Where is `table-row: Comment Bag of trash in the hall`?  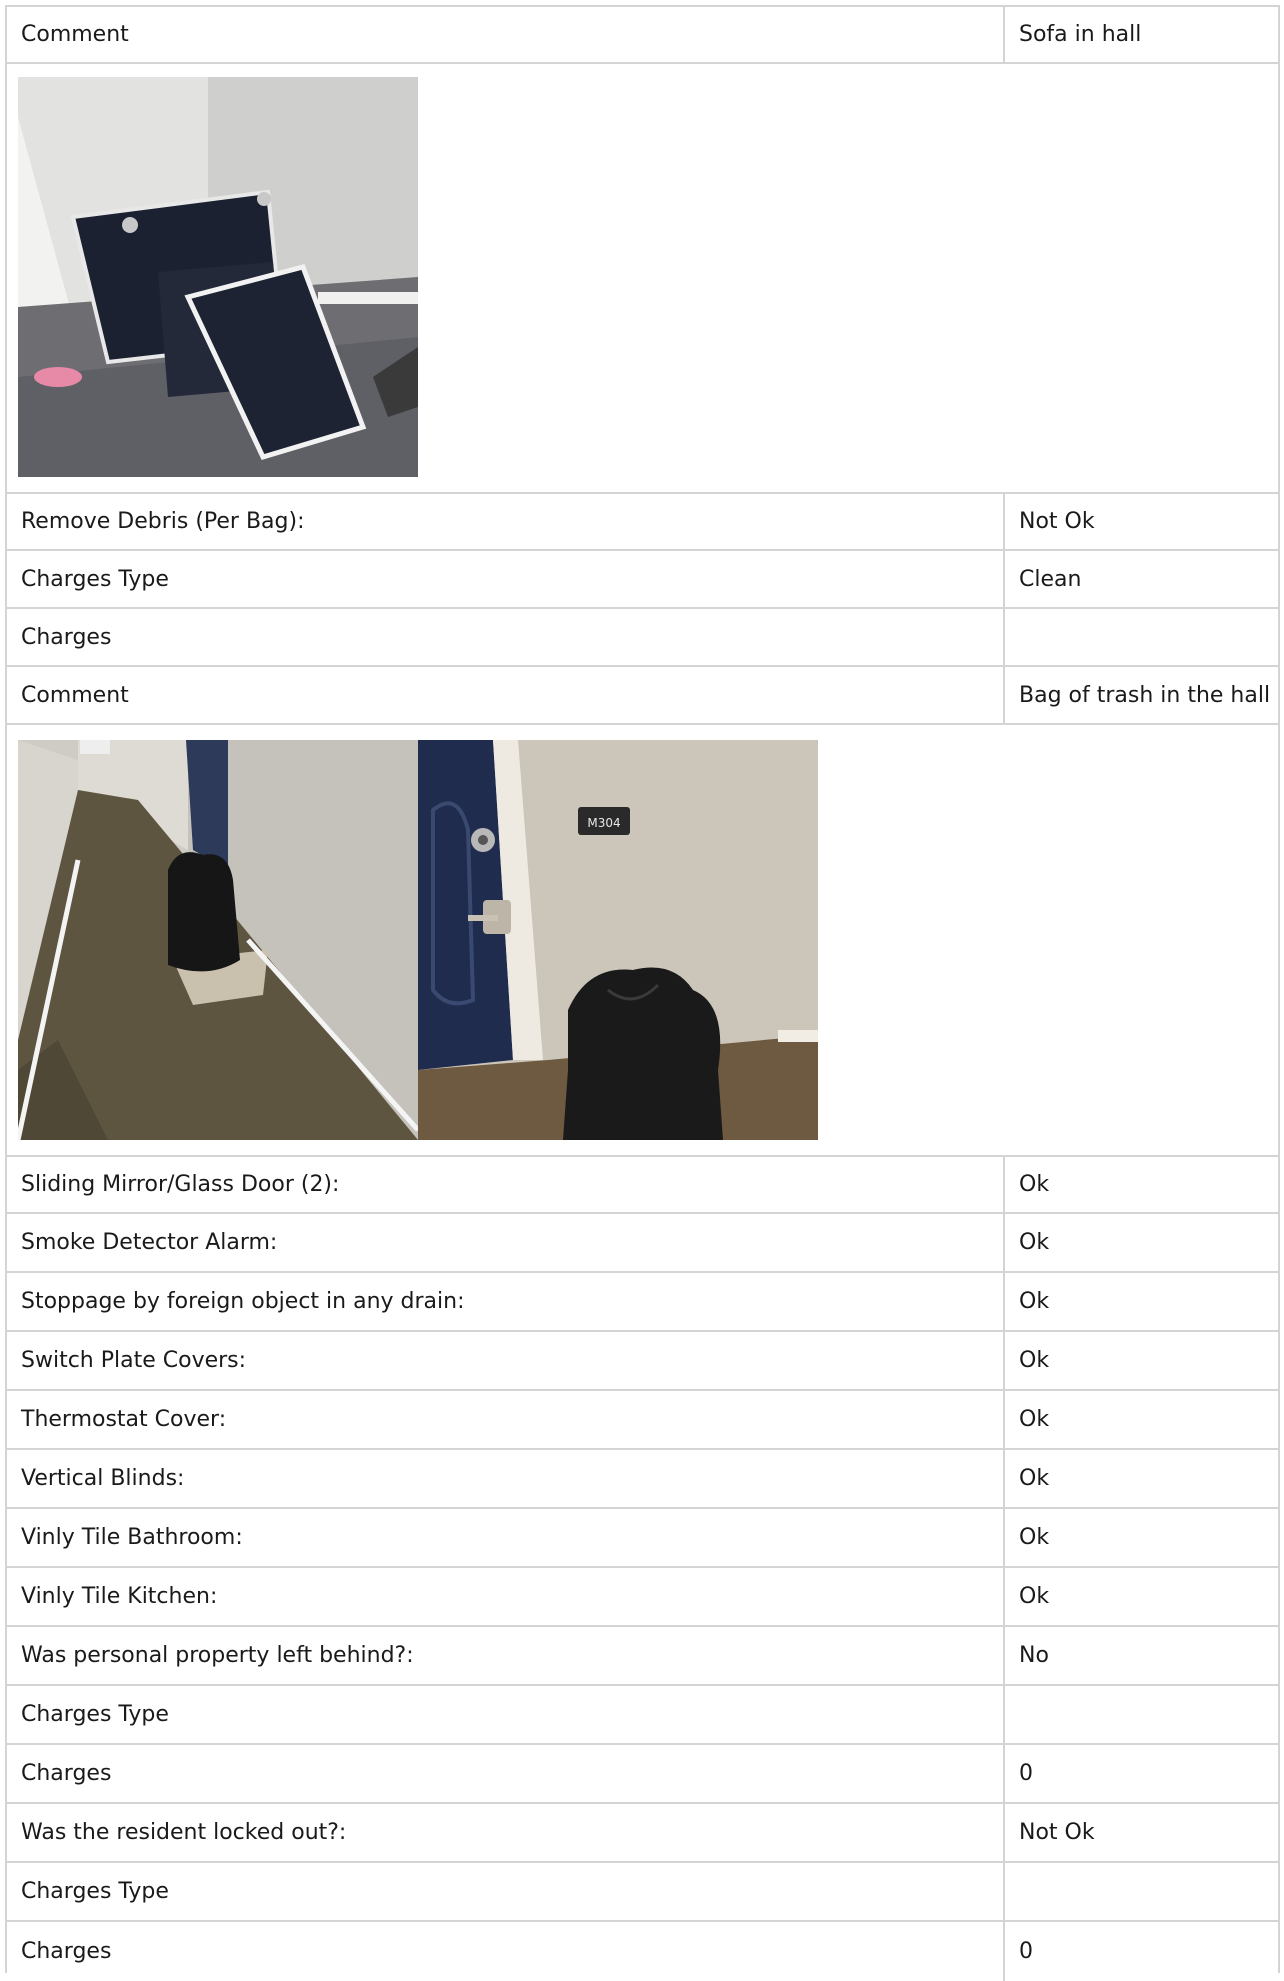
table-row: Comment Bag of trash in the hall is located at coordinates (642, 696).